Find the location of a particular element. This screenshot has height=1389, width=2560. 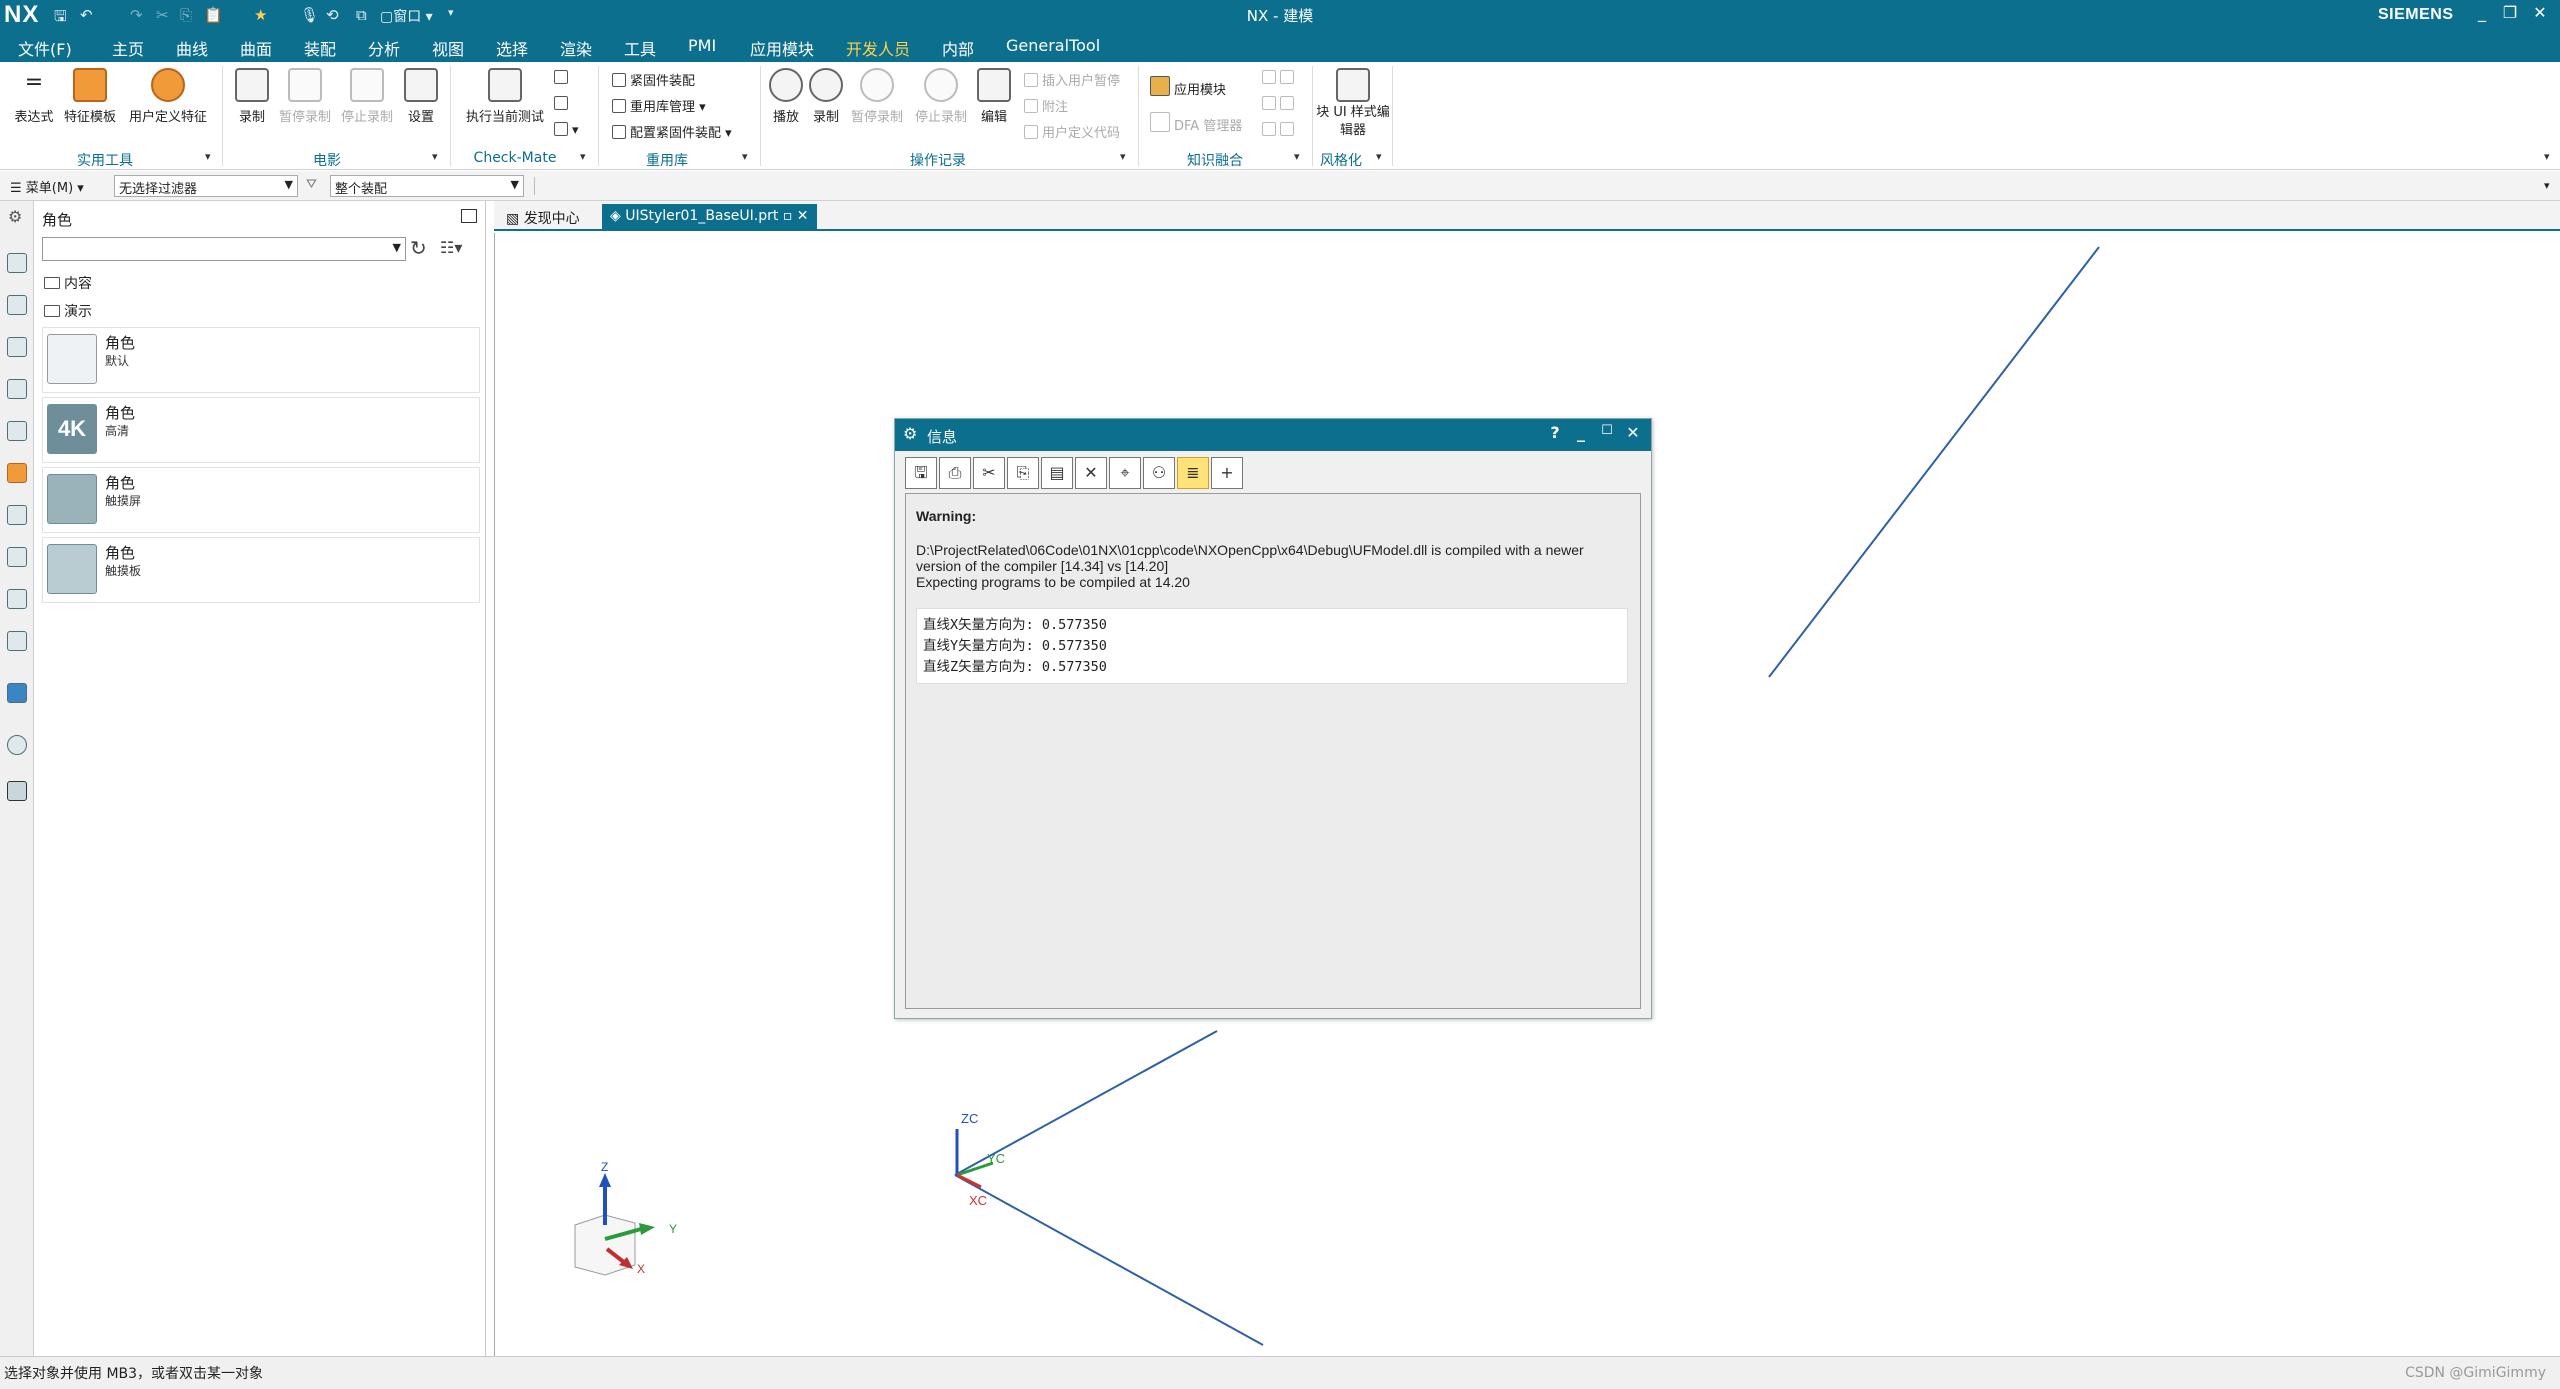

tab-menu-icon: ▫ is located at coordinates (788, 216).